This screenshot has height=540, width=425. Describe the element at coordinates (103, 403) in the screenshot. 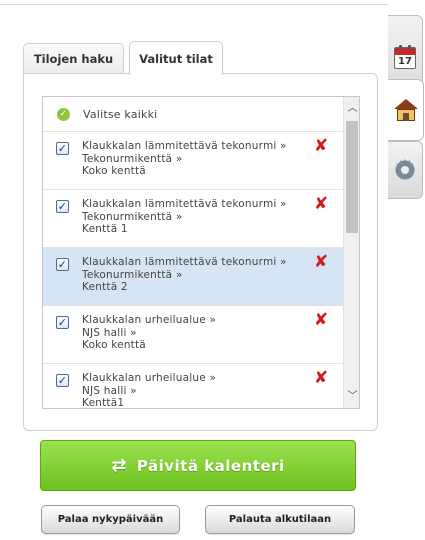

I see `item-line-3: Kenttä1` at that location.